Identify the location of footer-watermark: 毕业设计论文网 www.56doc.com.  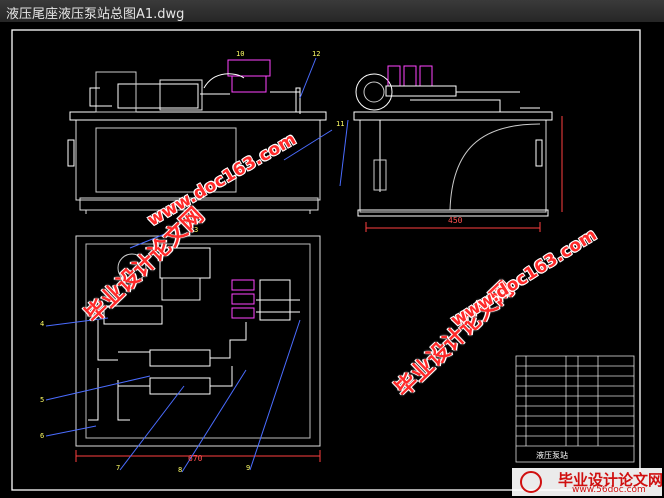
(587, 482).